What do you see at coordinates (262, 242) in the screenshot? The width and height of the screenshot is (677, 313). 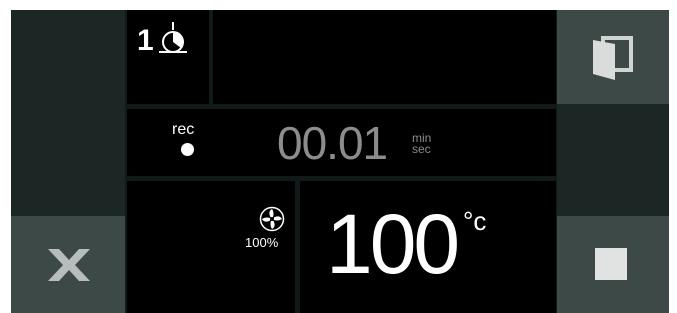 I see `fan-percent: 100%` at bounding box center [262, 242].